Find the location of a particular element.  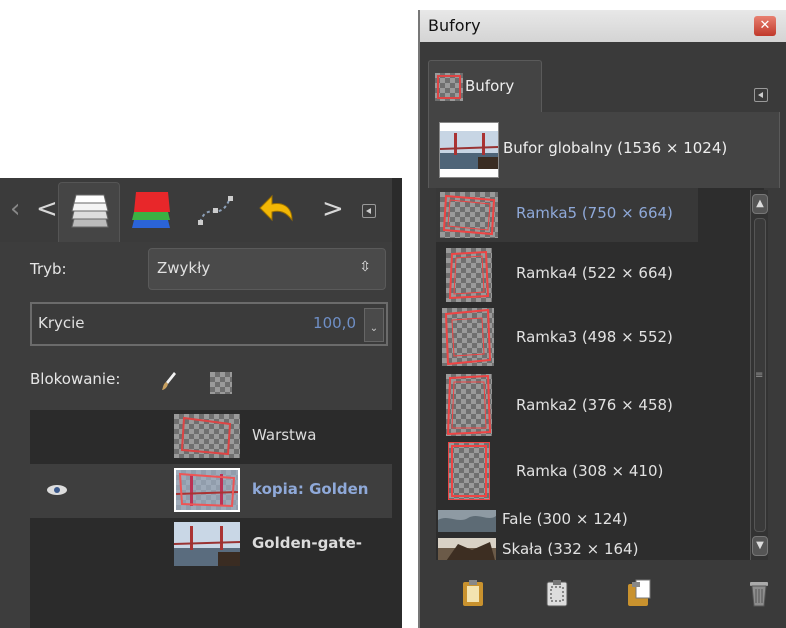

scroll-down-icon: ▼ is located at coordinates (760, 546).